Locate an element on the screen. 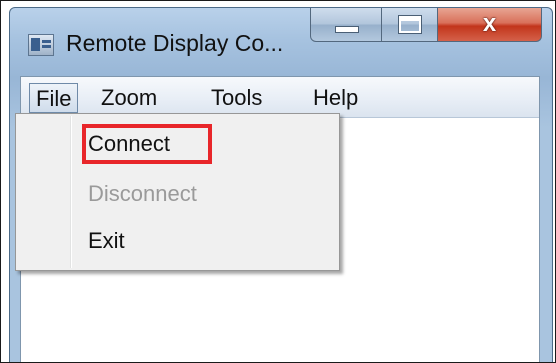 The image size is (556, 363). close-button: x is located at coordinates (490, 25).